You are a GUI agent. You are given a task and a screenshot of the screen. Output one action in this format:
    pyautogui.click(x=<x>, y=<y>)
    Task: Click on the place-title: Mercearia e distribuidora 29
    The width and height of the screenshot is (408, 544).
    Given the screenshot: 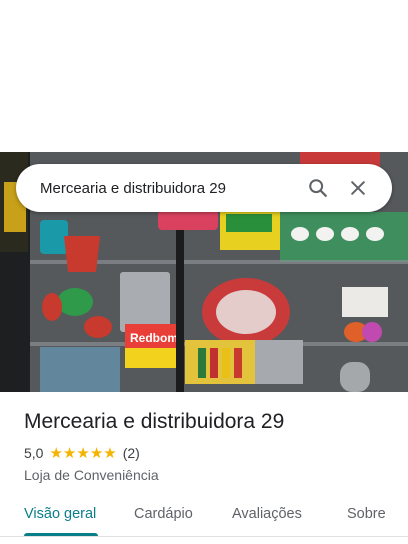 What is the action you would take?
    pyautogui.click(x=154, y=421)
    